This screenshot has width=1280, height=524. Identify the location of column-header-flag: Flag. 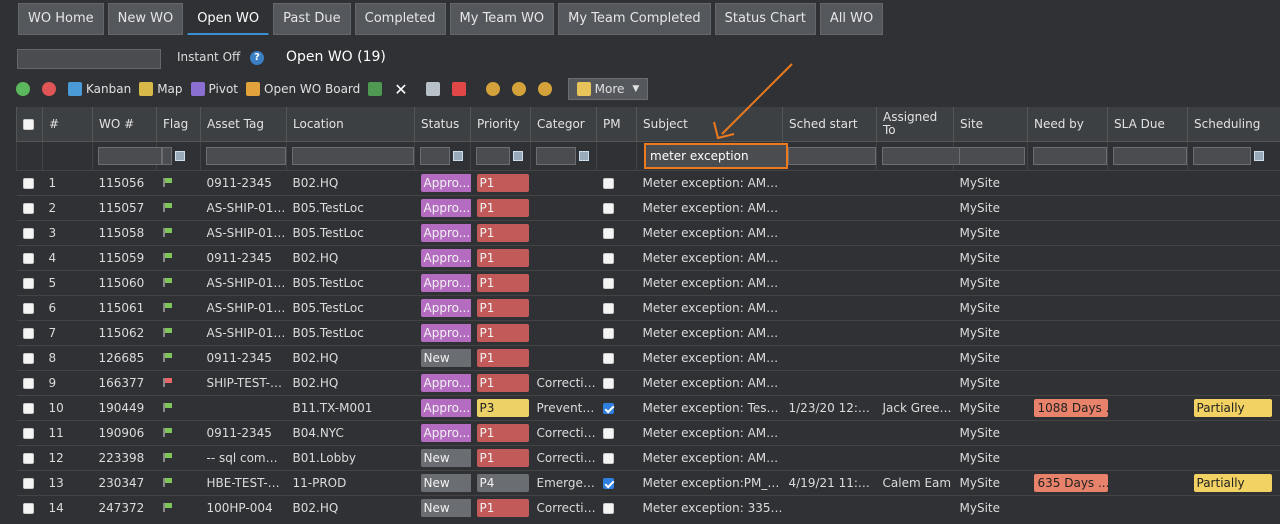
(178, 124).